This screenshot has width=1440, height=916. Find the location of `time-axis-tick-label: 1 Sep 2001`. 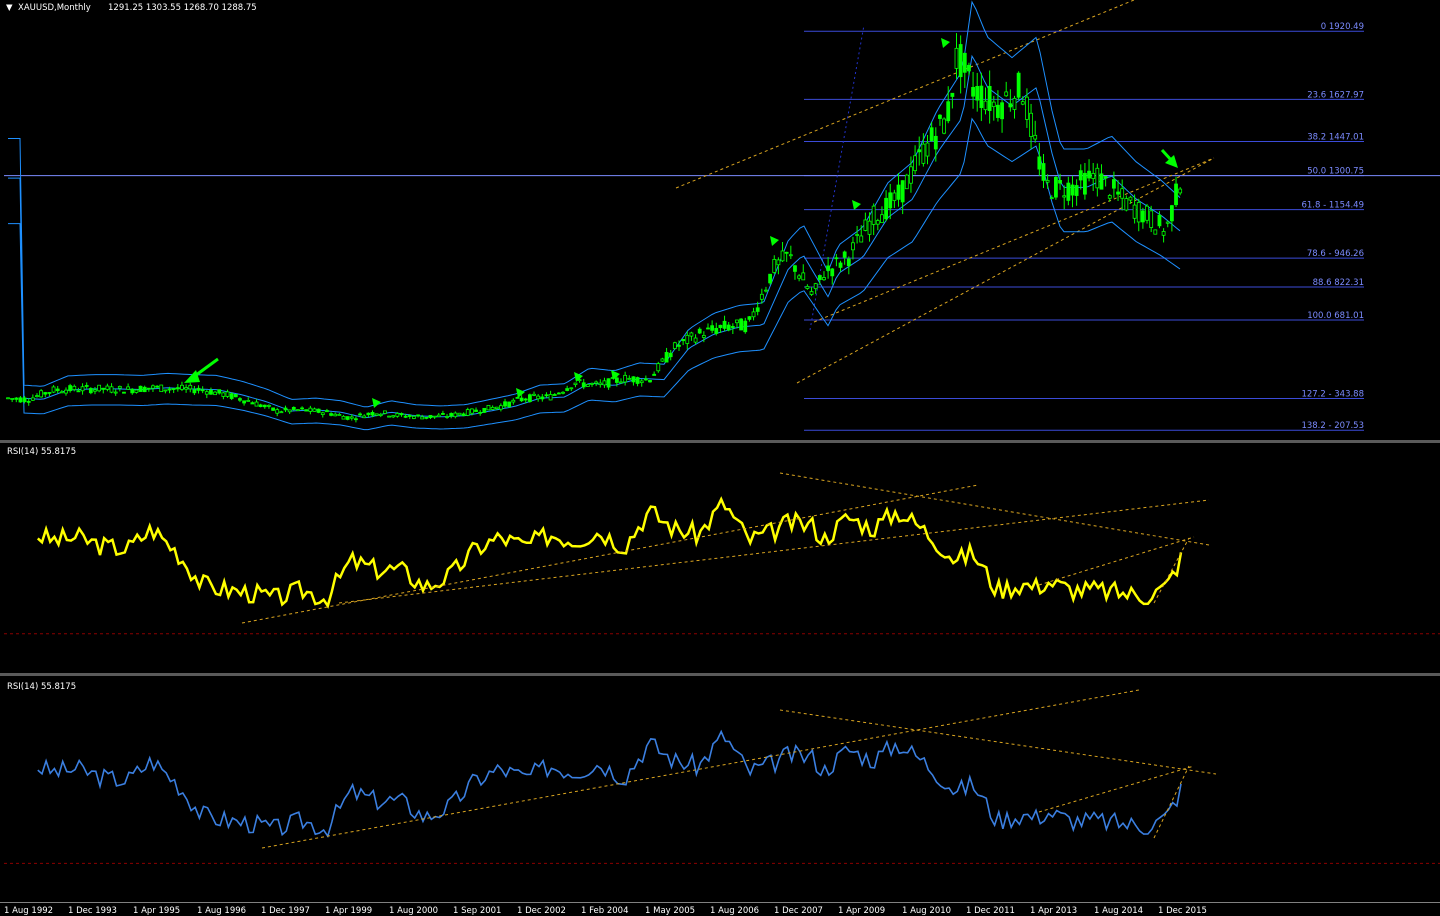

time-axis-tick-label: 1 Sep 2001 is located at coordinates (477, 911).